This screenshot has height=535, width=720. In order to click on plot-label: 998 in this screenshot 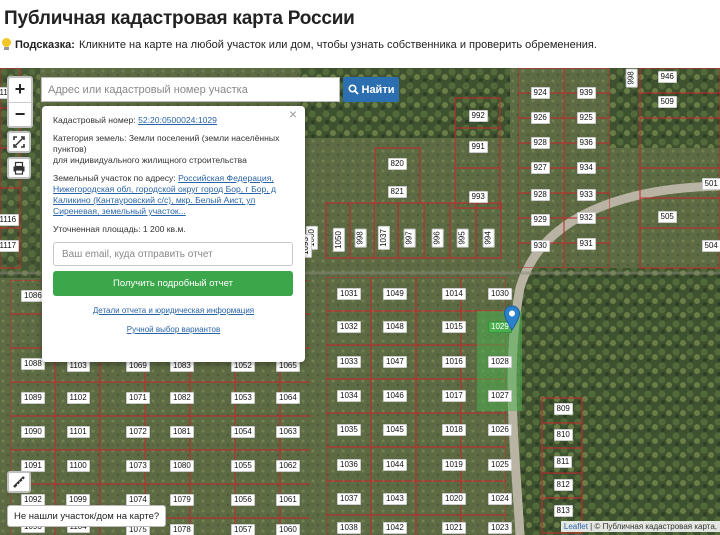, I will do `click(360, 238)`.